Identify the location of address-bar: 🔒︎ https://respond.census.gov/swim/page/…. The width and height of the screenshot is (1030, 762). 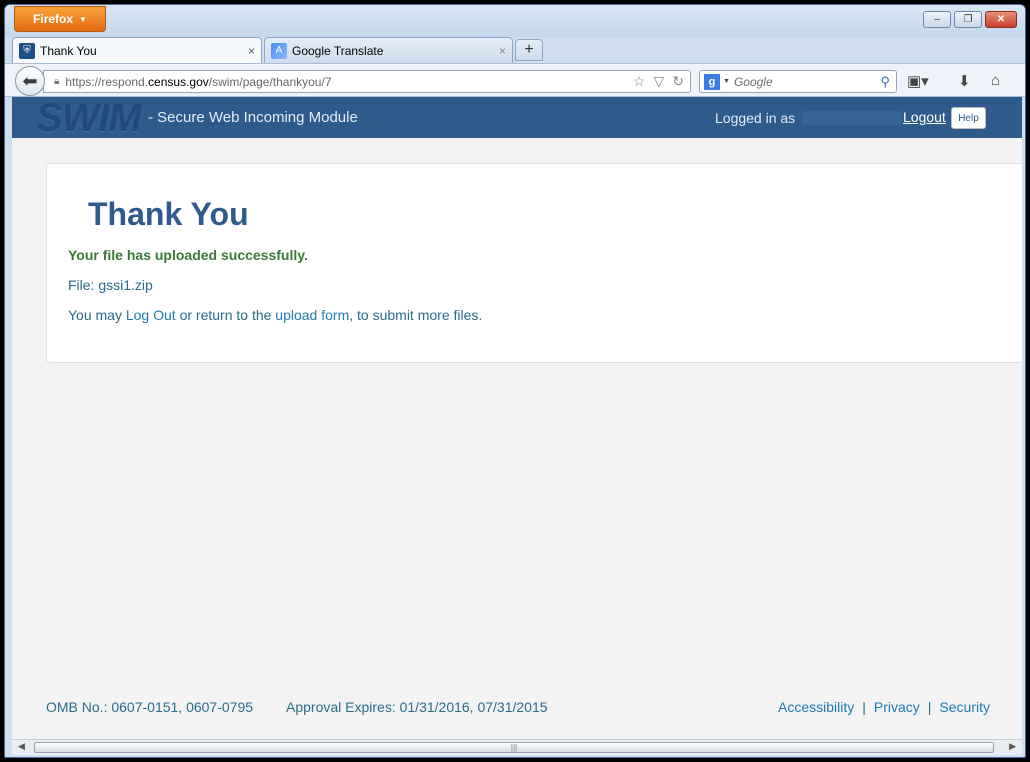
(367, 81).